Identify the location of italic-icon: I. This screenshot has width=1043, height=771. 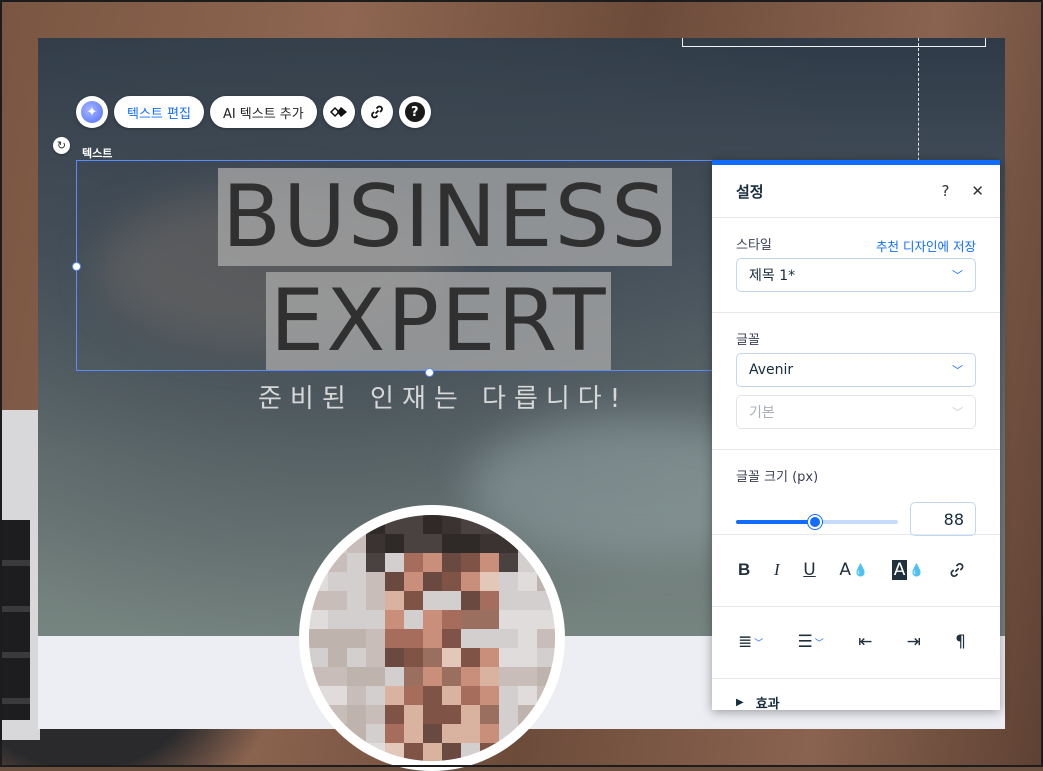
(777, 570).